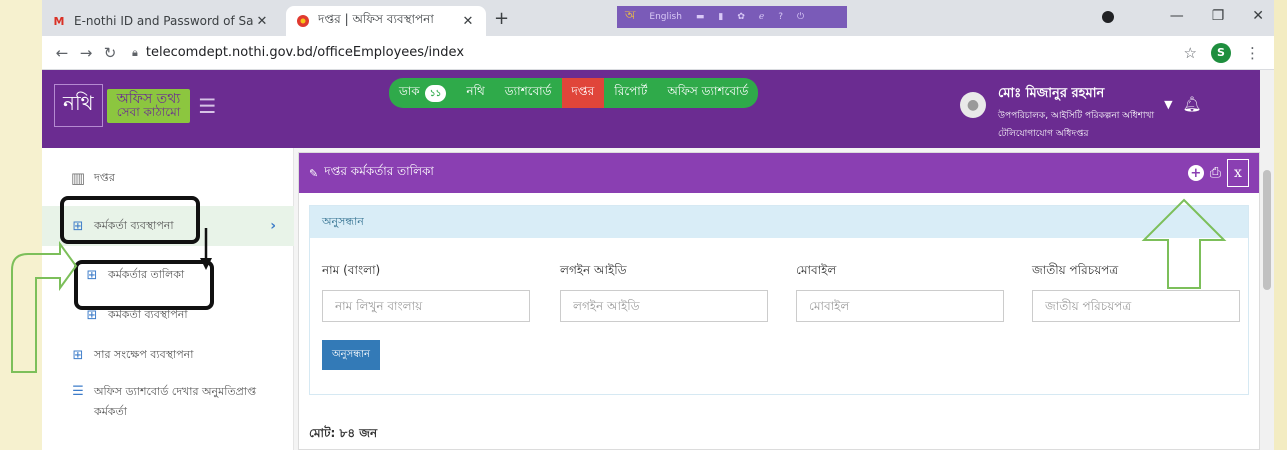 The image size is (1287, 450). What do you see at coordinates (721, 17) in the screenshot?
I see `trash-icon: ▮` at bounding box center [721, 17].